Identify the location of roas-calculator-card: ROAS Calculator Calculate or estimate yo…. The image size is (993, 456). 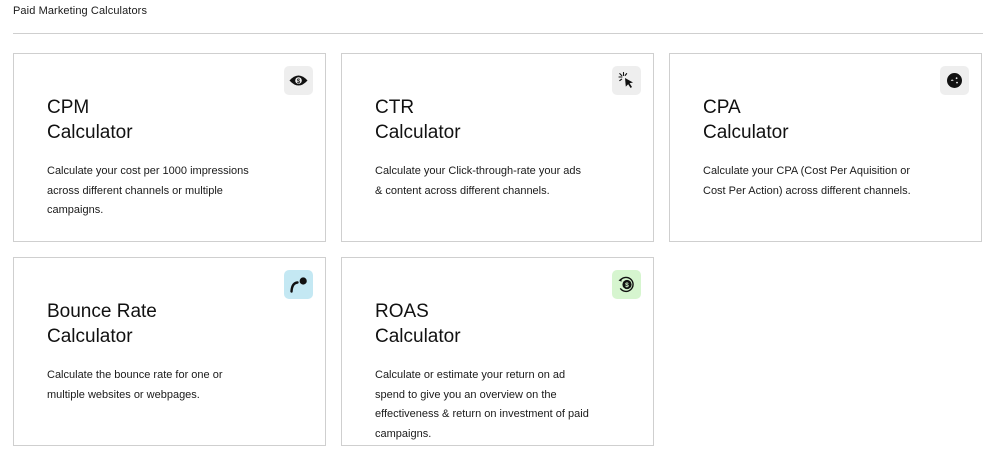
(497, 351).